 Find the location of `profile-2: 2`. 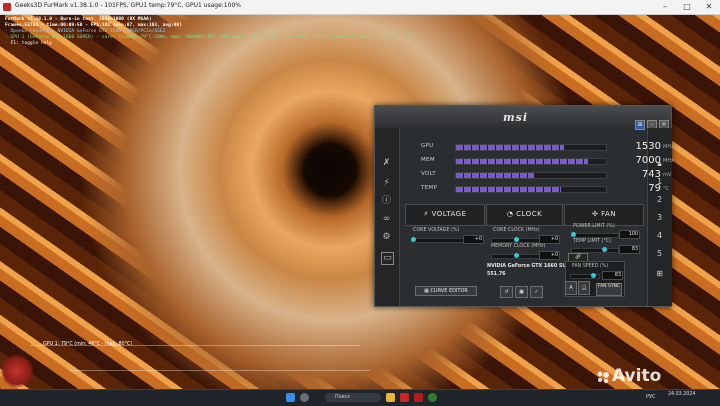

profile-2: 2 is located at coordinates (659, 199).